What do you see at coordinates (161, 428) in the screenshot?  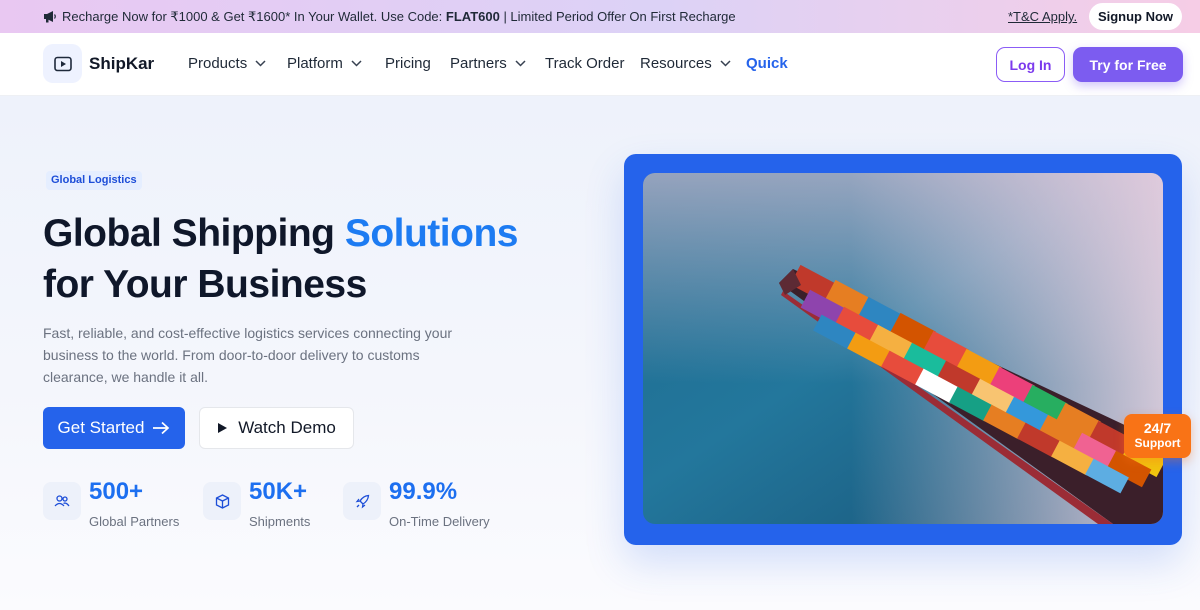 I see `arrow-right-icon` at bounding box center [161, 428].